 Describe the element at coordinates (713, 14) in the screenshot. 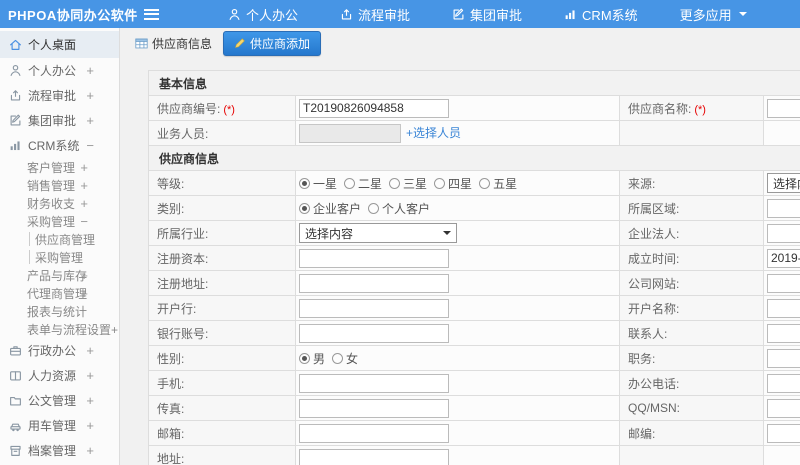

I see `topnav-item: 更多应用` at that location.